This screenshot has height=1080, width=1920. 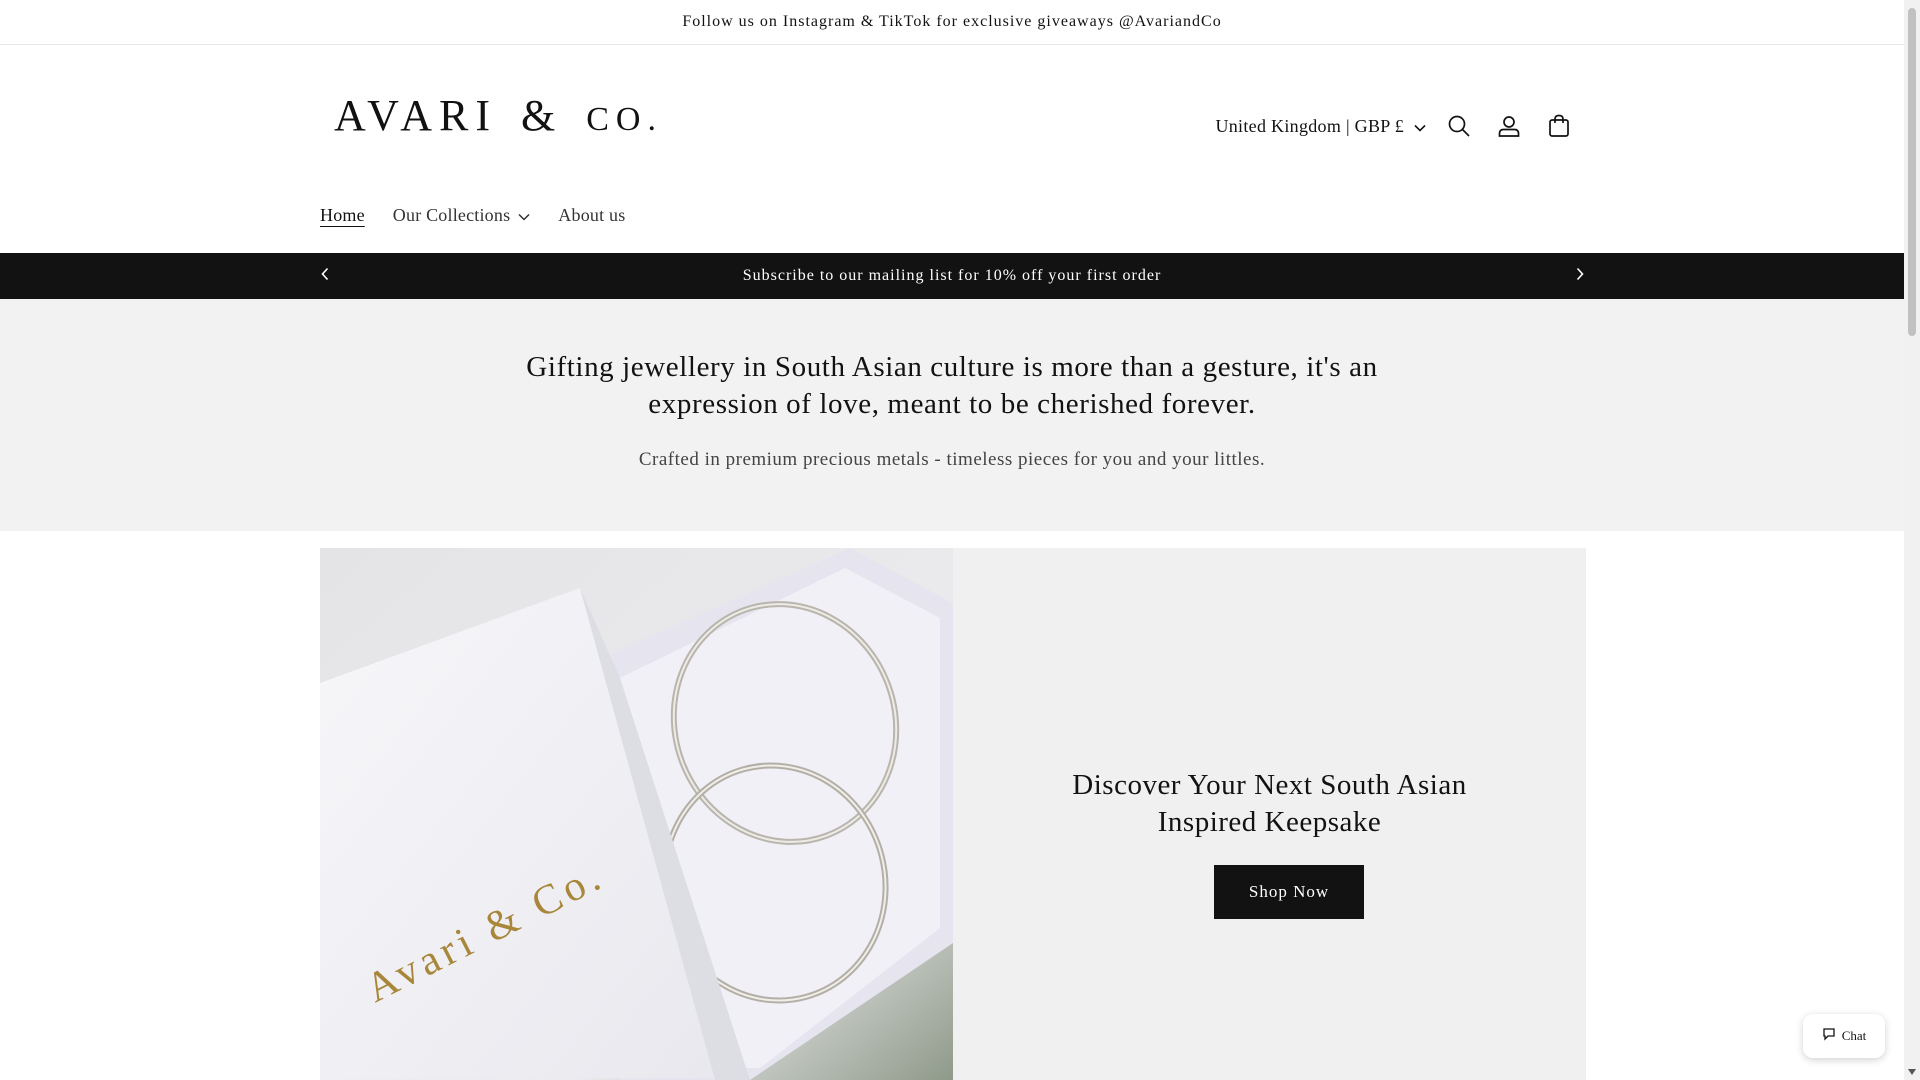 I want to click on main-nav: Home Our Collections About us, so click(x=472, y=215).